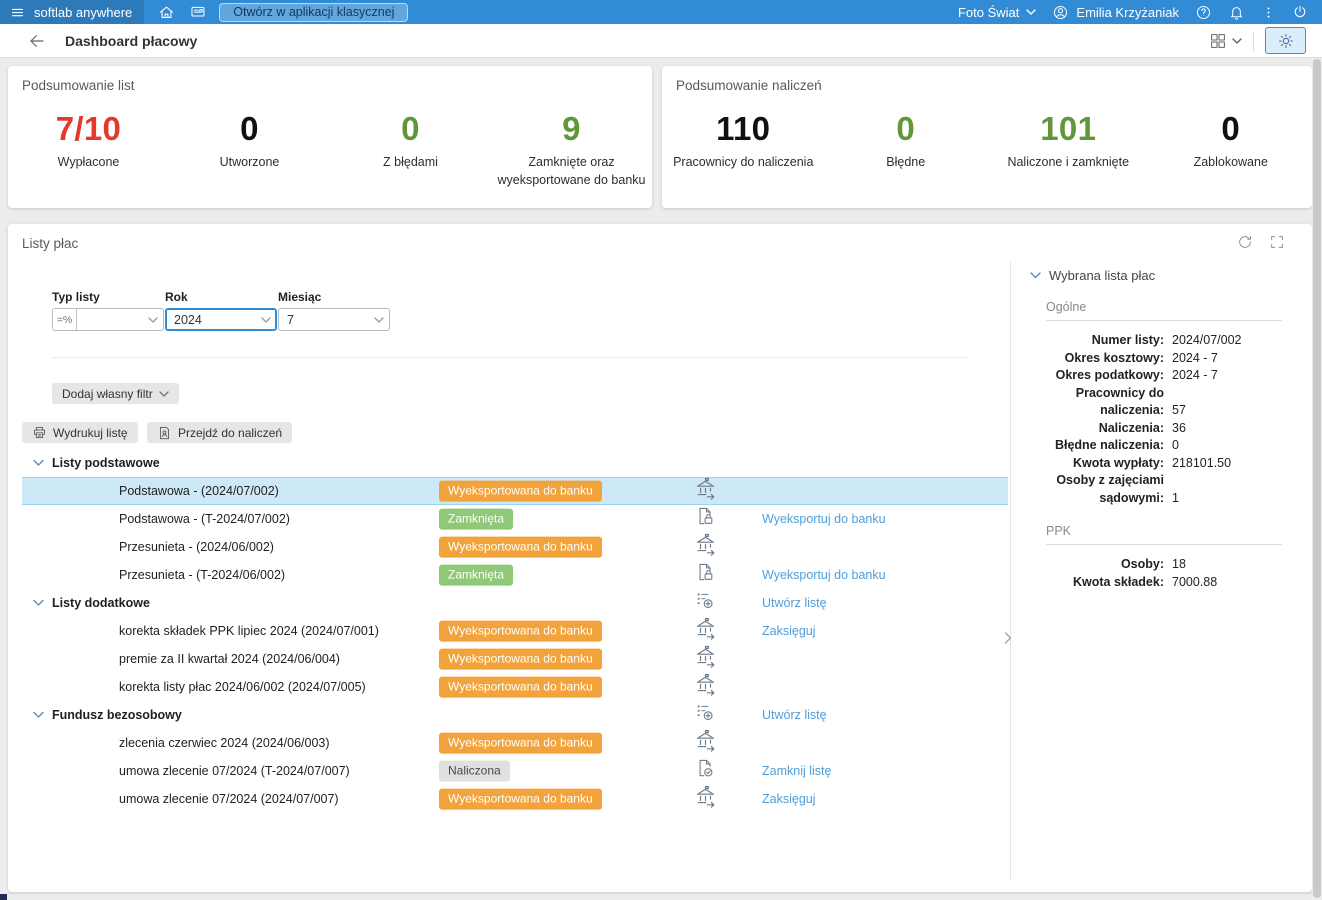  Describe the element at coordinates (743, 141) in the screenshot. I see `stat: 110 Pracownicy do naliczenia` at that location.